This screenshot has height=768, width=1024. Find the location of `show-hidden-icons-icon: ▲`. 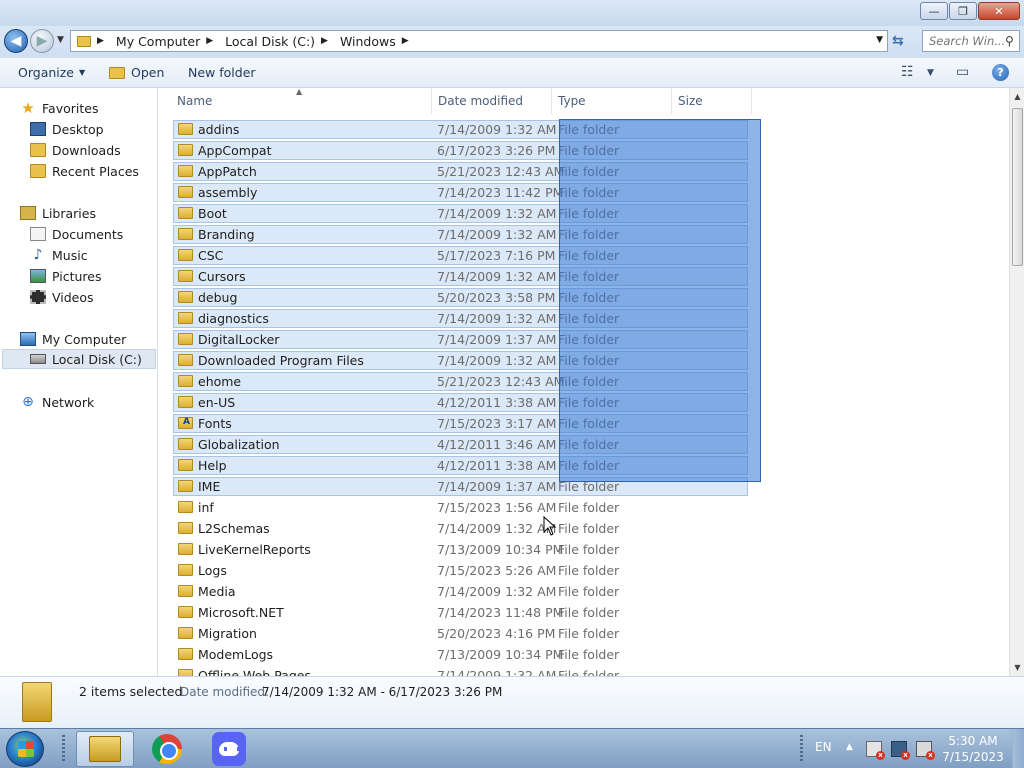

show-hidden-icons-icon: ▲ is located at coordinates (849, 747).